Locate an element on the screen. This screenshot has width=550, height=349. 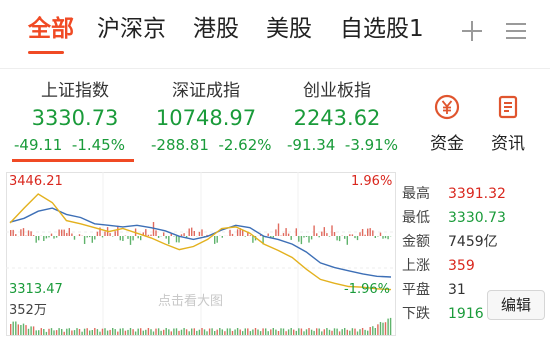
index-card-shenzhen: 深证成指 10748.97 is located at coordinates (206, 106).